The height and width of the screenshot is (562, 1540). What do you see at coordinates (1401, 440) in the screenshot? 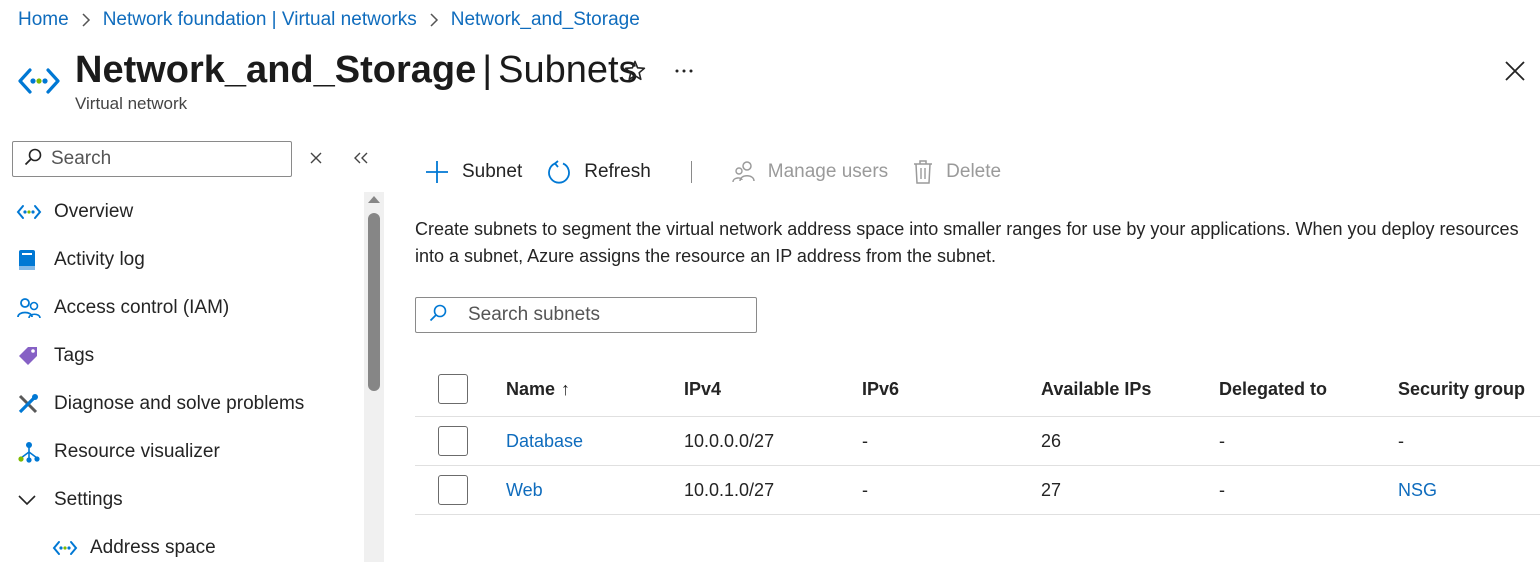
I see `security-group-cell: -` at bounding box center [1401, 440].